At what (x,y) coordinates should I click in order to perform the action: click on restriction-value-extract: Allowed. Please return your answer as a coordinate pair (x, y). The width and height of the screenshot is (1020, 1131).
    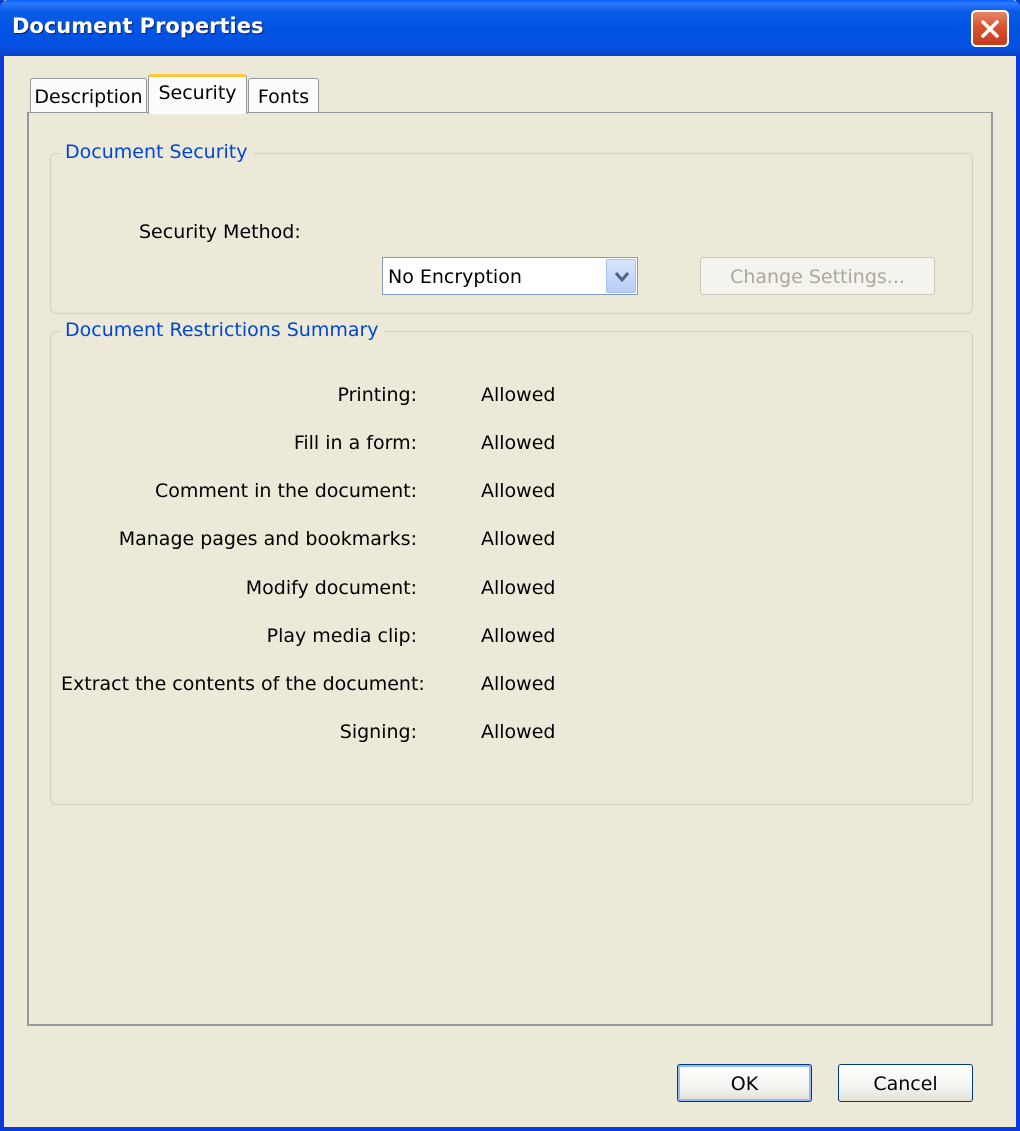
    Looking at the image, I should click on (518, 684).